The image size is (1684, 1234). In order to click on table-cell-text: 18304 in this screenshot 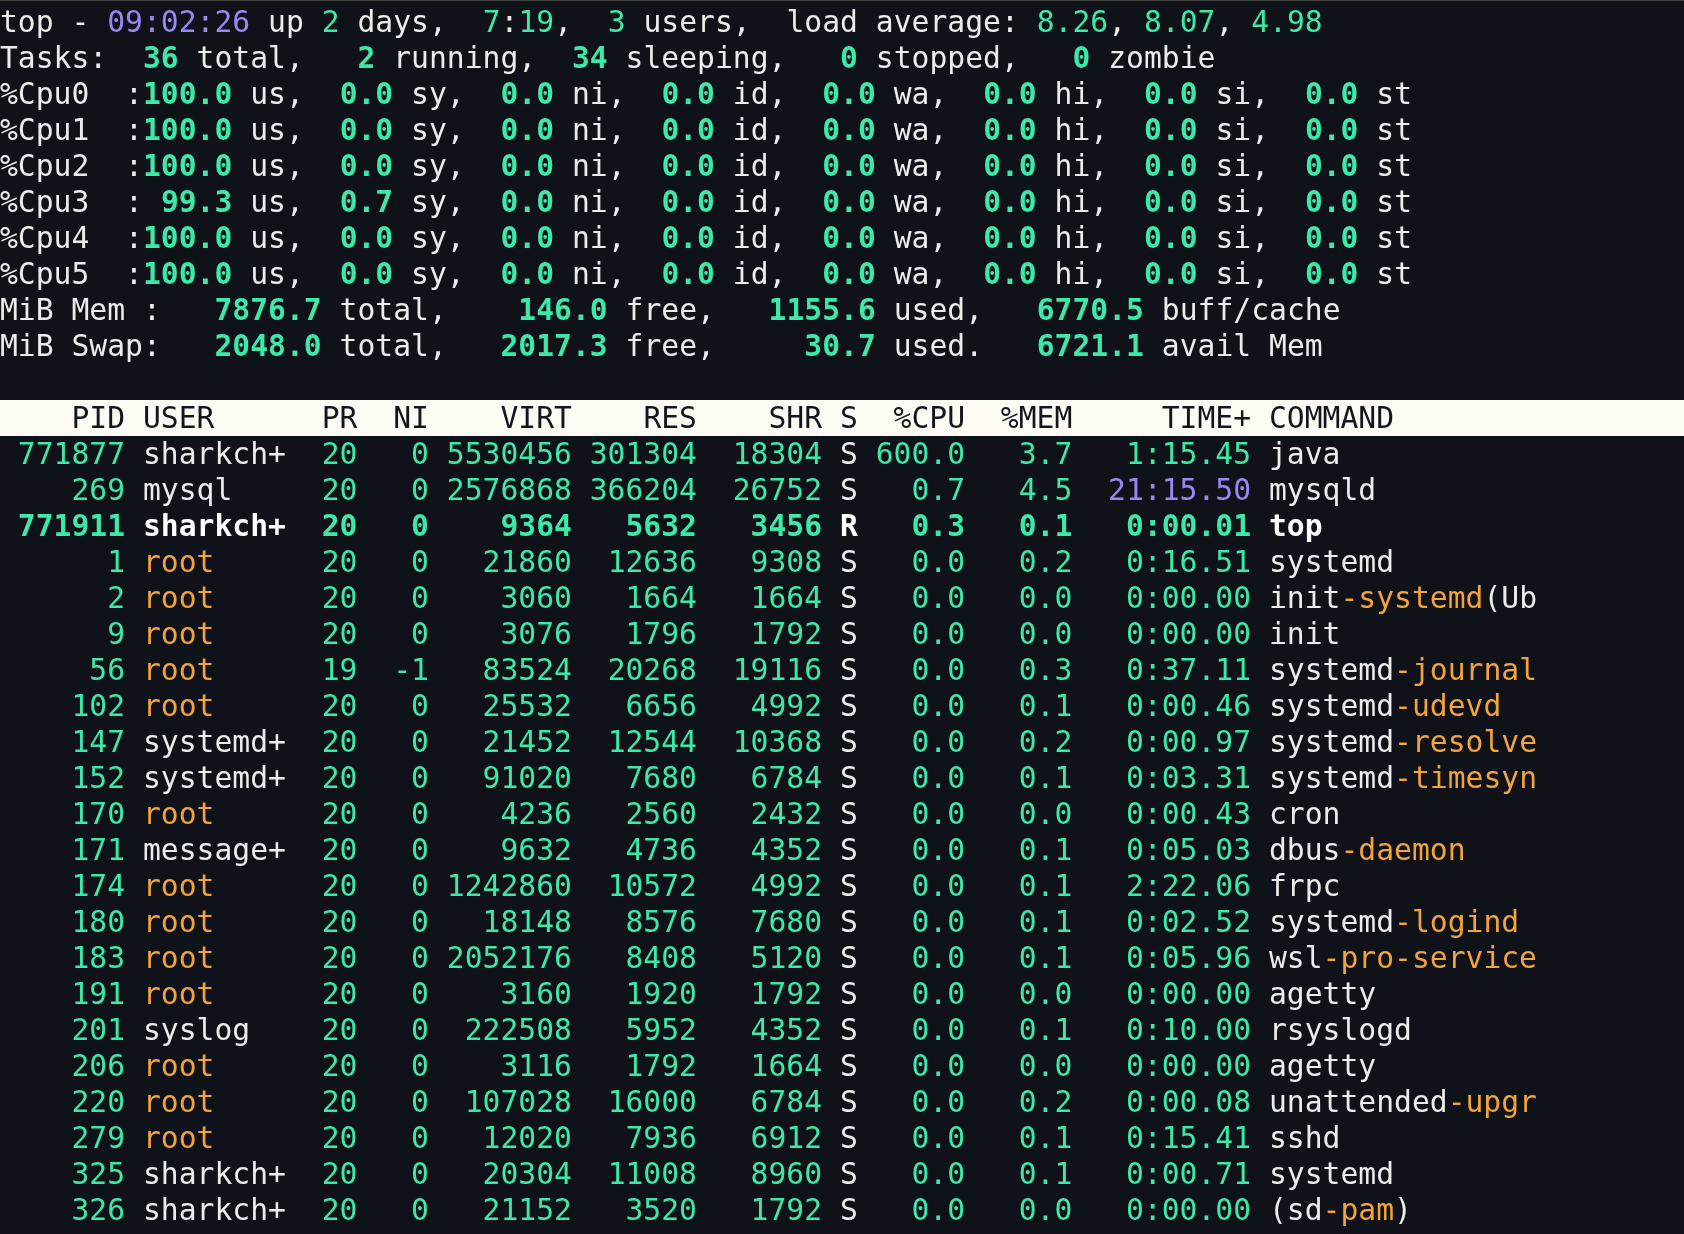, I will do `click(777, 454)`.